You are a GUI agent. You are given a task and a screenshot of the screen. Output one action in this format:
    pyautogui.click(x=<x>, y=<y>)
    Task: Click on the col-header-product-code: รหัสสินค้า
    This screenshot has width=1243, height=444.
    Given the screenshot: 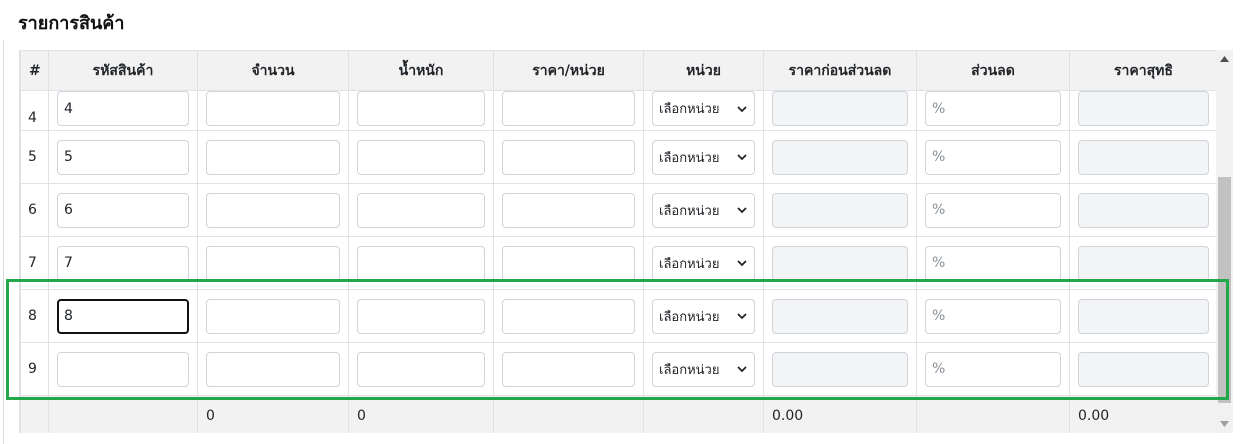 What is the action you would take?
    pyautogui.click(x=123, y=70)
    